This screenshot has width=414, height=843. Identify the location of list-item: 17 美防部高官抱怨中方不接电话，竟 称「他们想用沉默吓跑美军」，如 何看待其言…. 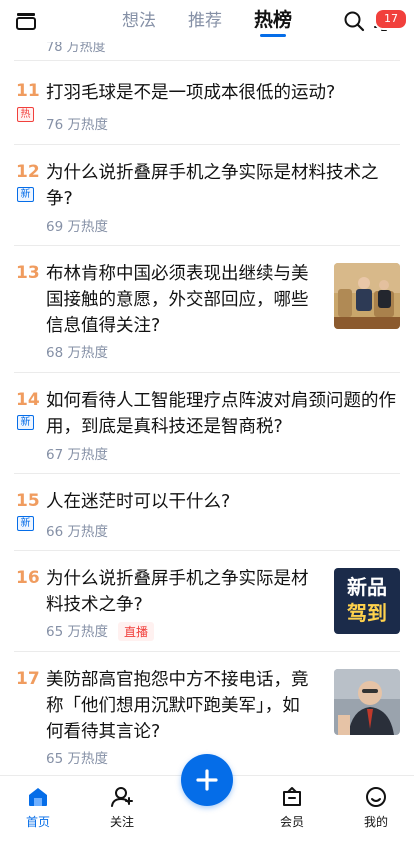
(207, 709).